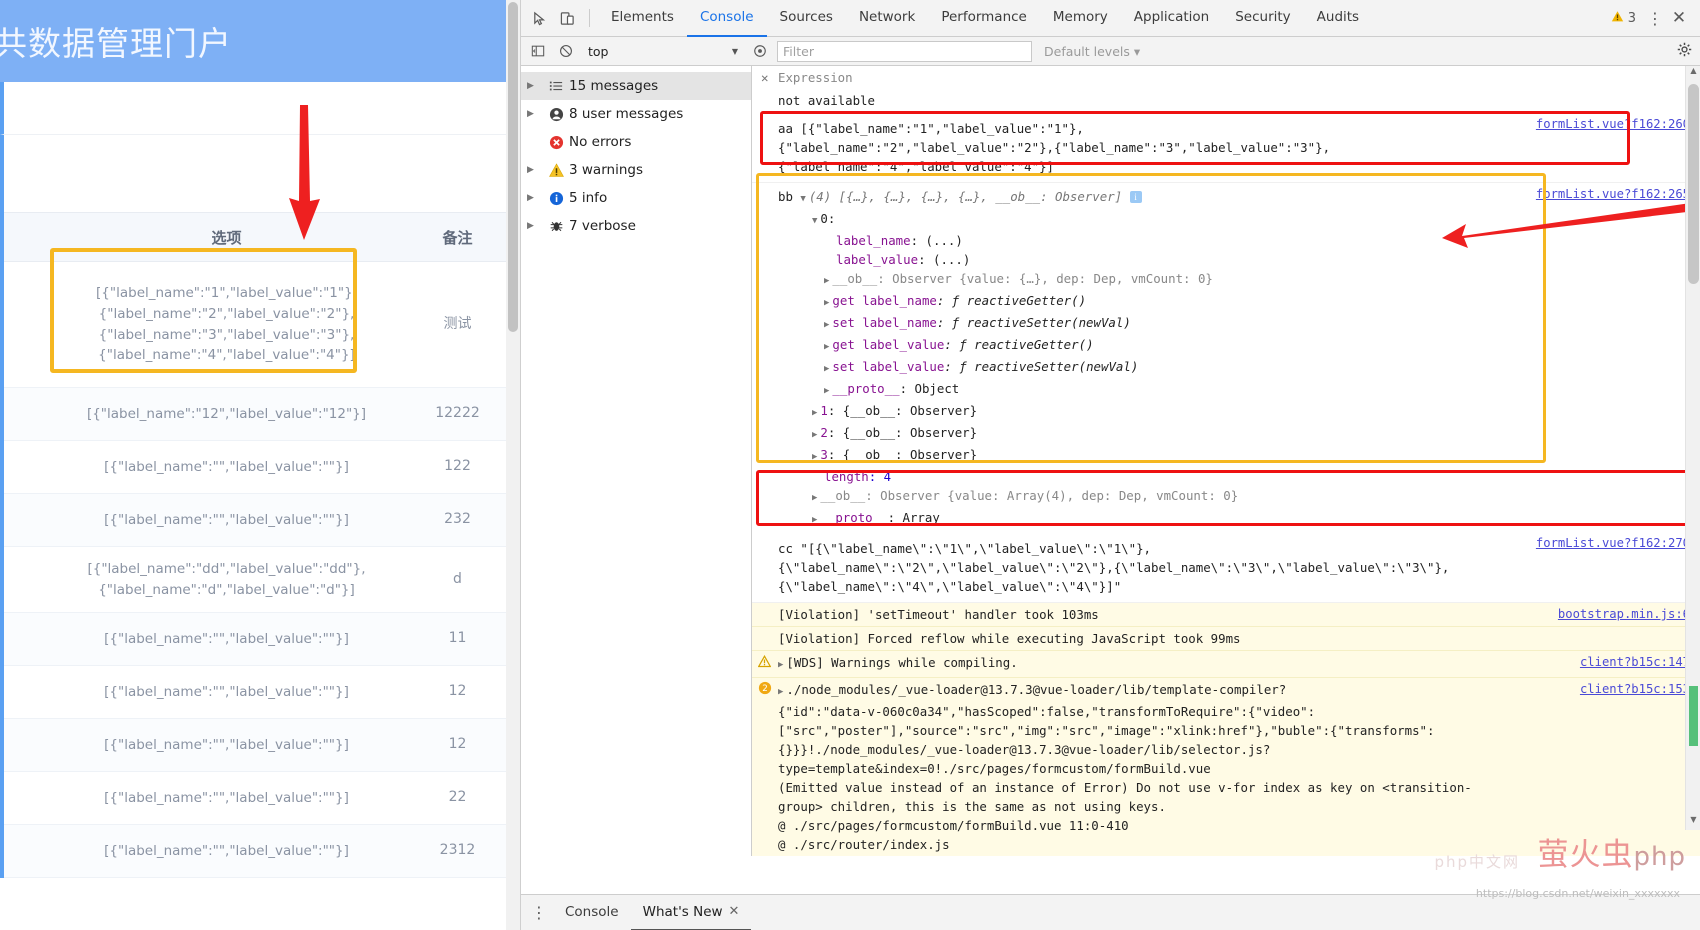 This screenshot has width=1700, height=930. Describe the element at coordinates (1692, 448) in the screenshot. I see `console-scrollbar: ▲ ▼` at that location.